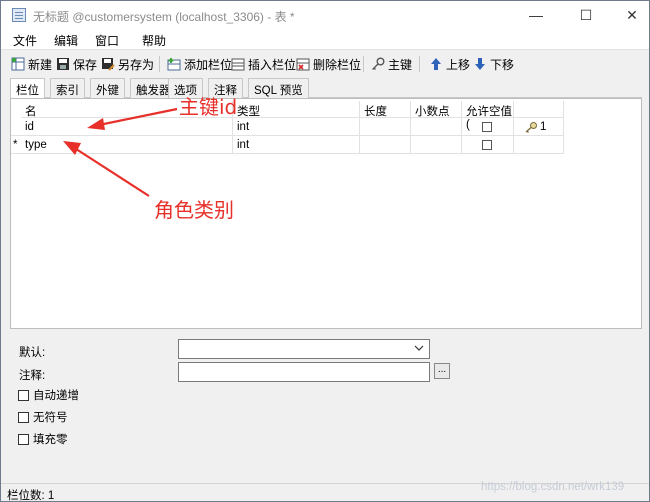 Image resolution: width=650 pixels, height=502 pixels. I want to click on add-field-label: 添加栏位, so click(208, 64).